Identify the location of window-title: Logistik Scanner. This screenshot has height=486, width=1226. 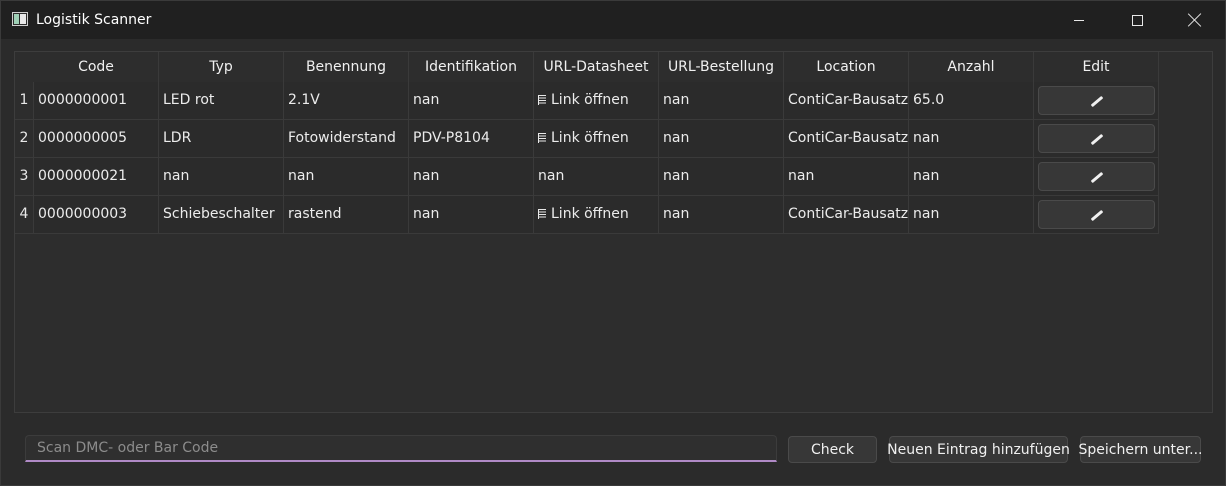
(94, 20).